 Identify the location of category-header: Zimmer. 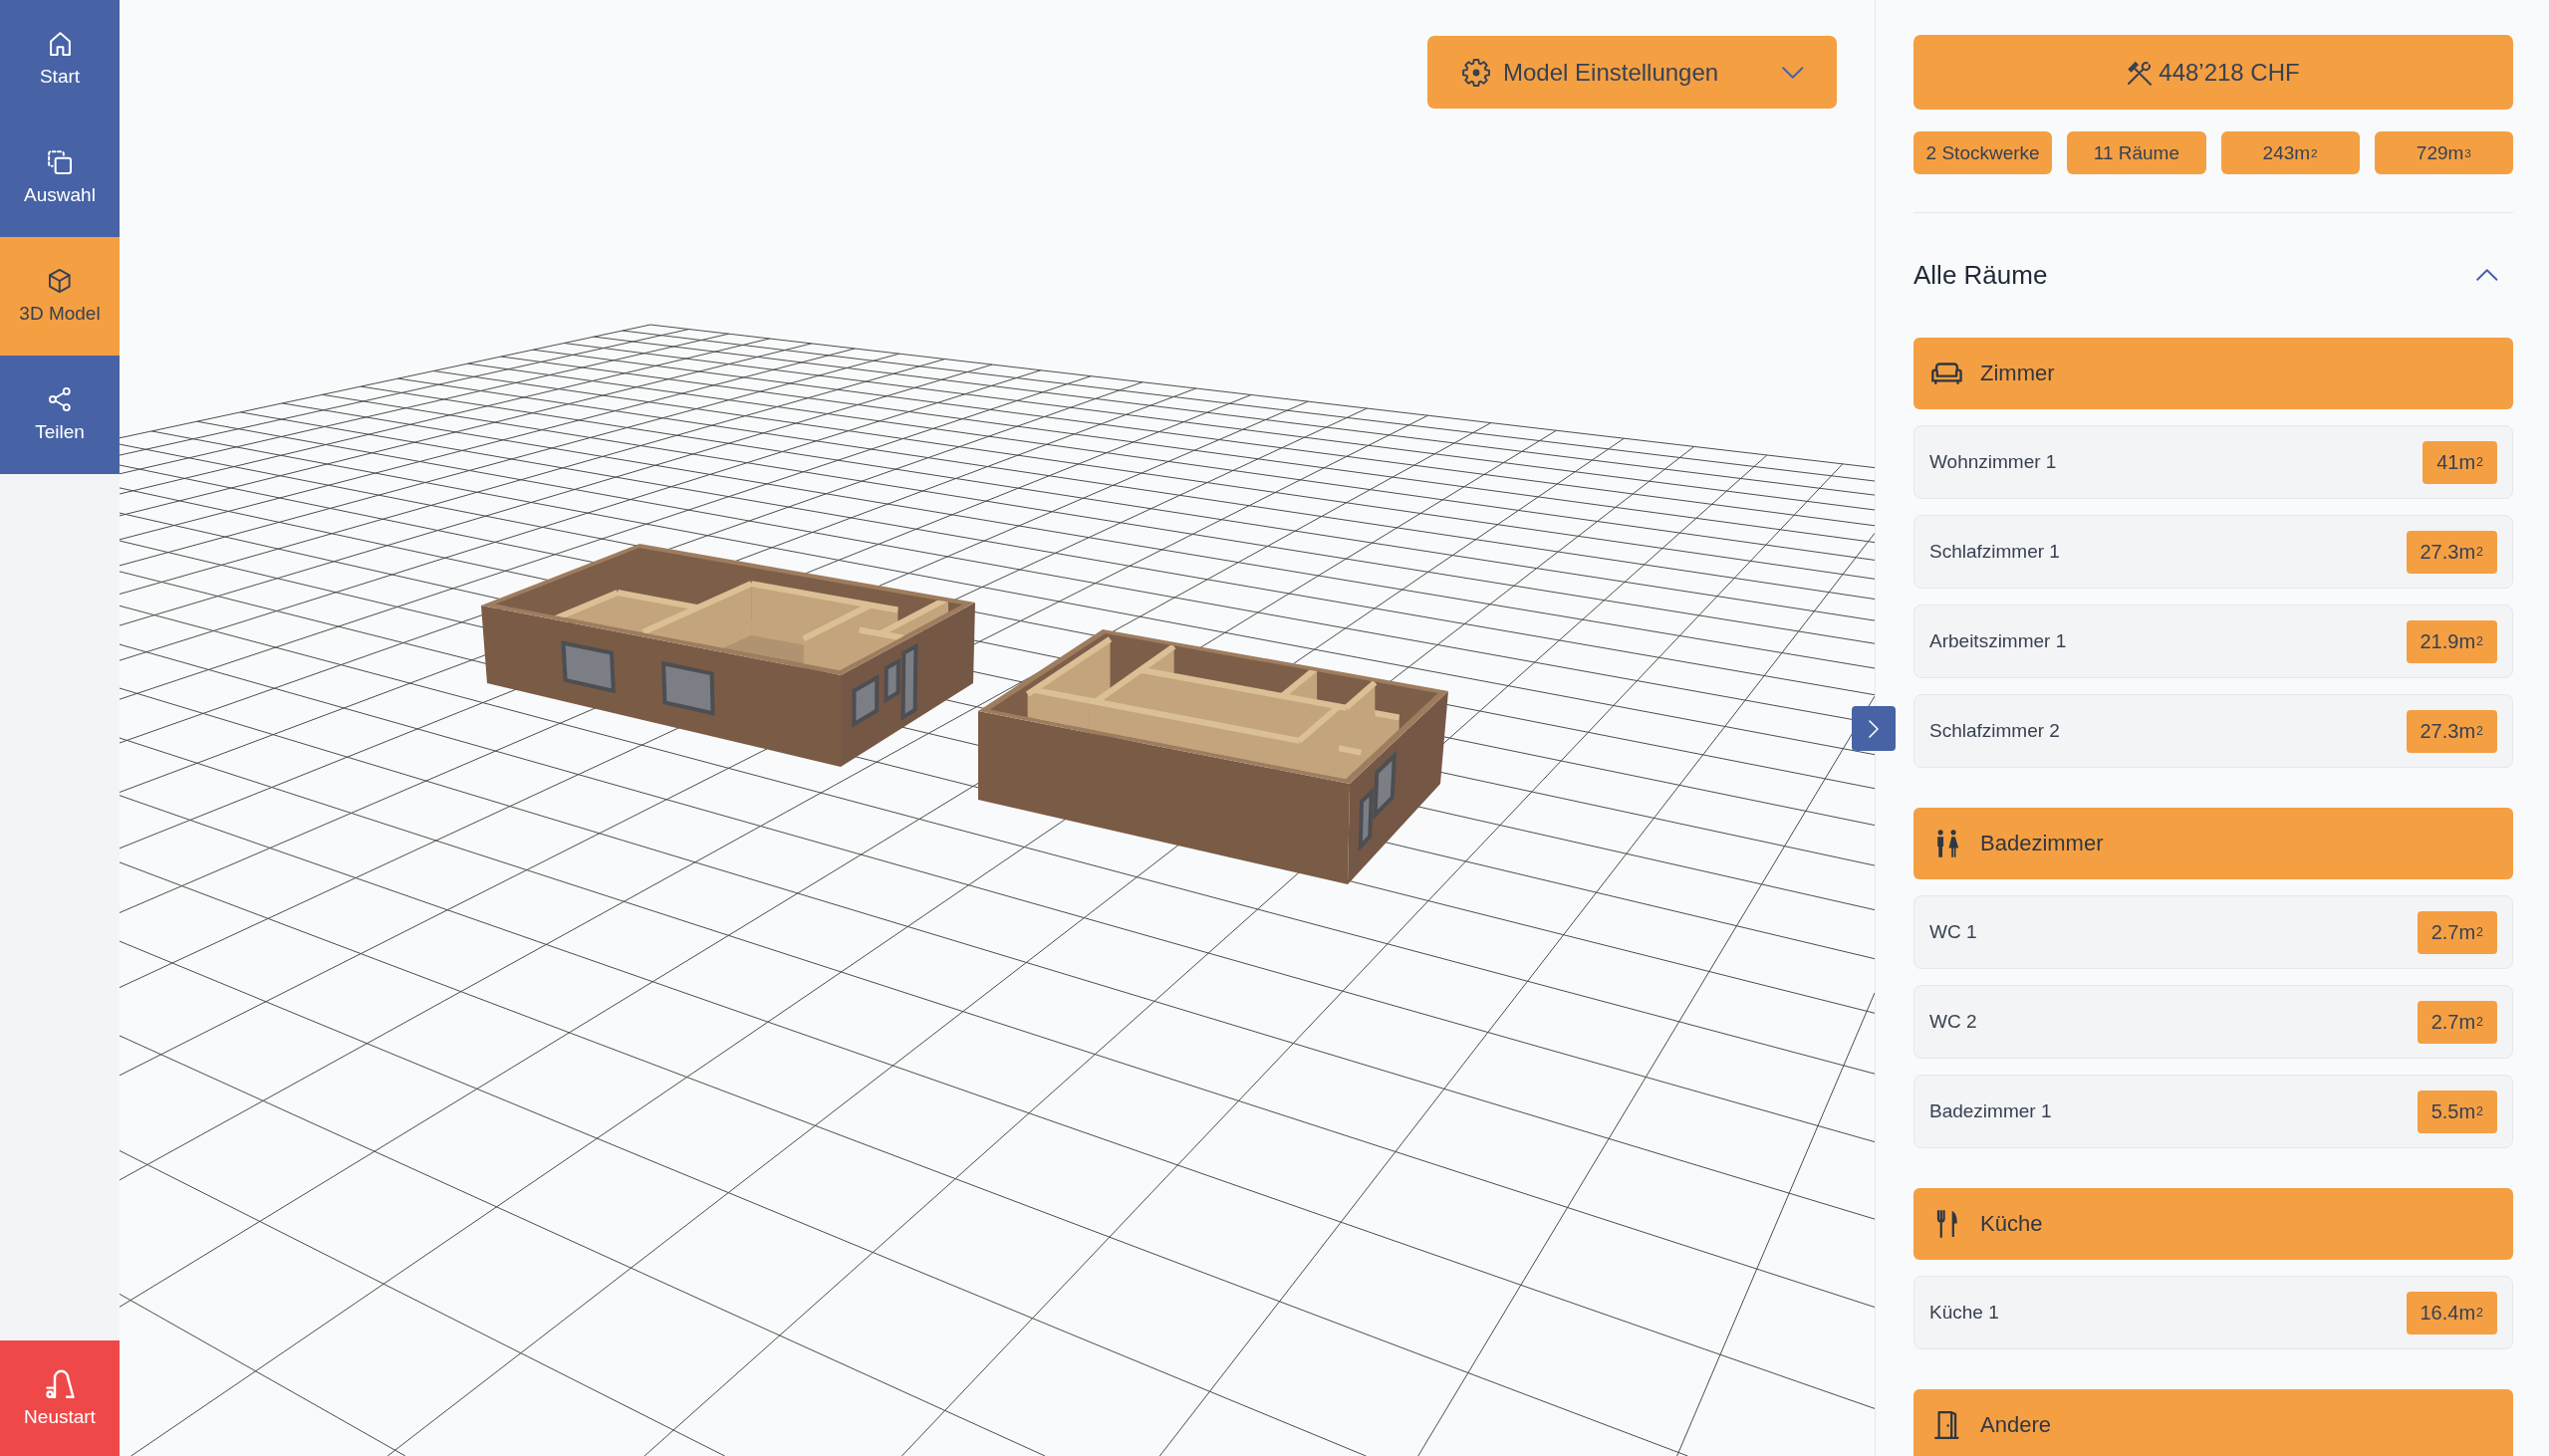
(2213, 373).